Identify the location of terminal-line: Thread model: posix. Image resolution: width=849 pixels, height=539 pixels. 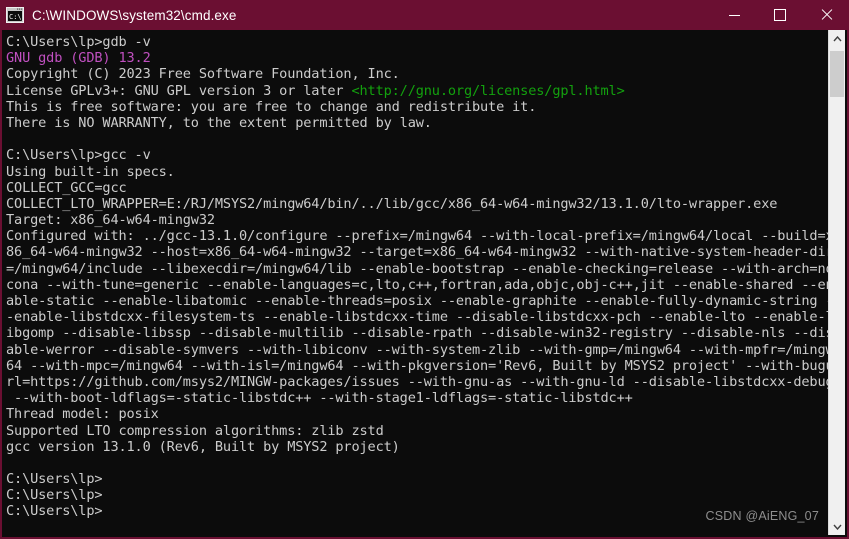
(417, 414).